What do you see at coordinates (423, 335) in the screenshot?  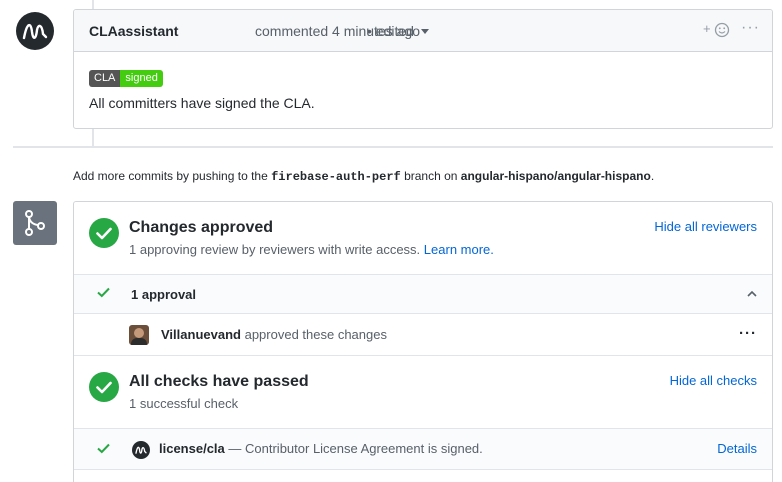 I see `reviewer-row: Villanuevand approved these changes ···` at bounding box center [423, 335].